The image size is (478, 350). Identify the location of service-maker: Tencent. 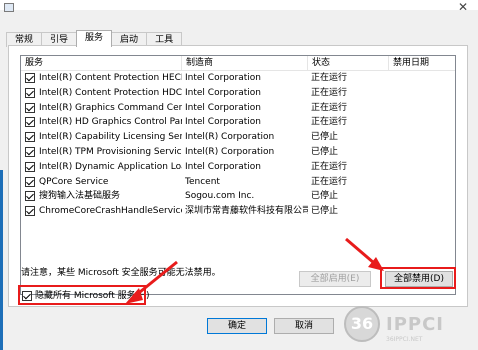
(202, 181).